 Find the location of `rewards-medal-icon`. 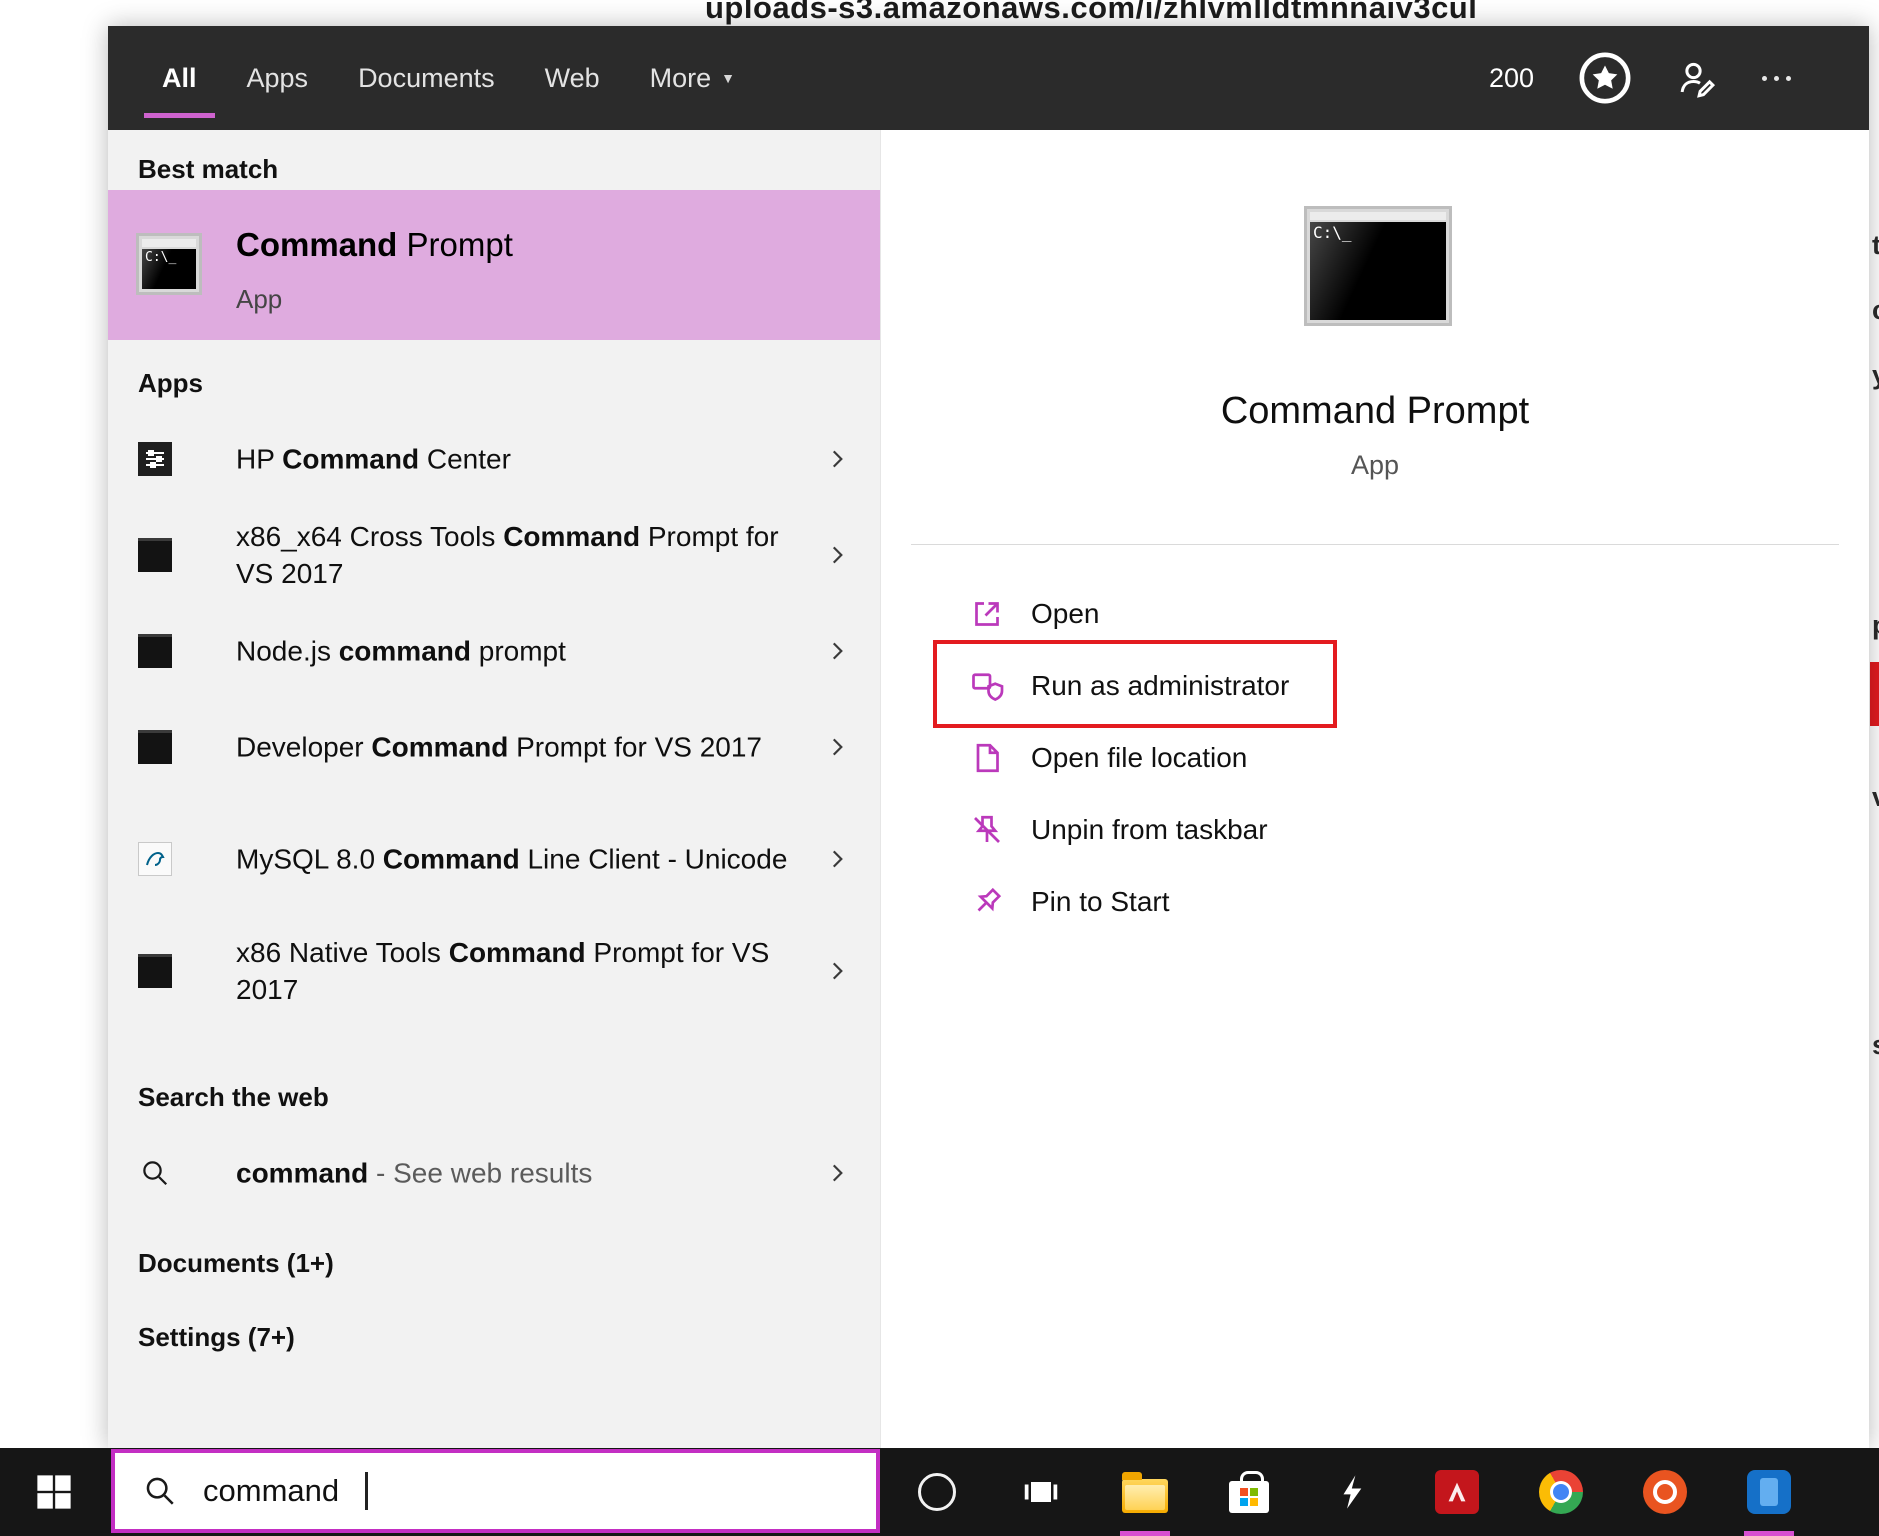

rewards-medal-icon is located at coordinates (1605, 78).